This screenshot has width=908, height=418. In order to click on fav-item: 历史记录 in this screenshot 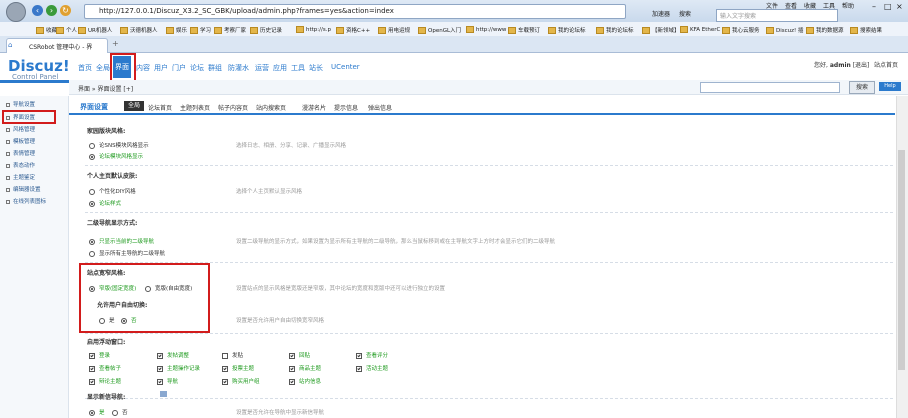, I will do `click(266, 30)`.